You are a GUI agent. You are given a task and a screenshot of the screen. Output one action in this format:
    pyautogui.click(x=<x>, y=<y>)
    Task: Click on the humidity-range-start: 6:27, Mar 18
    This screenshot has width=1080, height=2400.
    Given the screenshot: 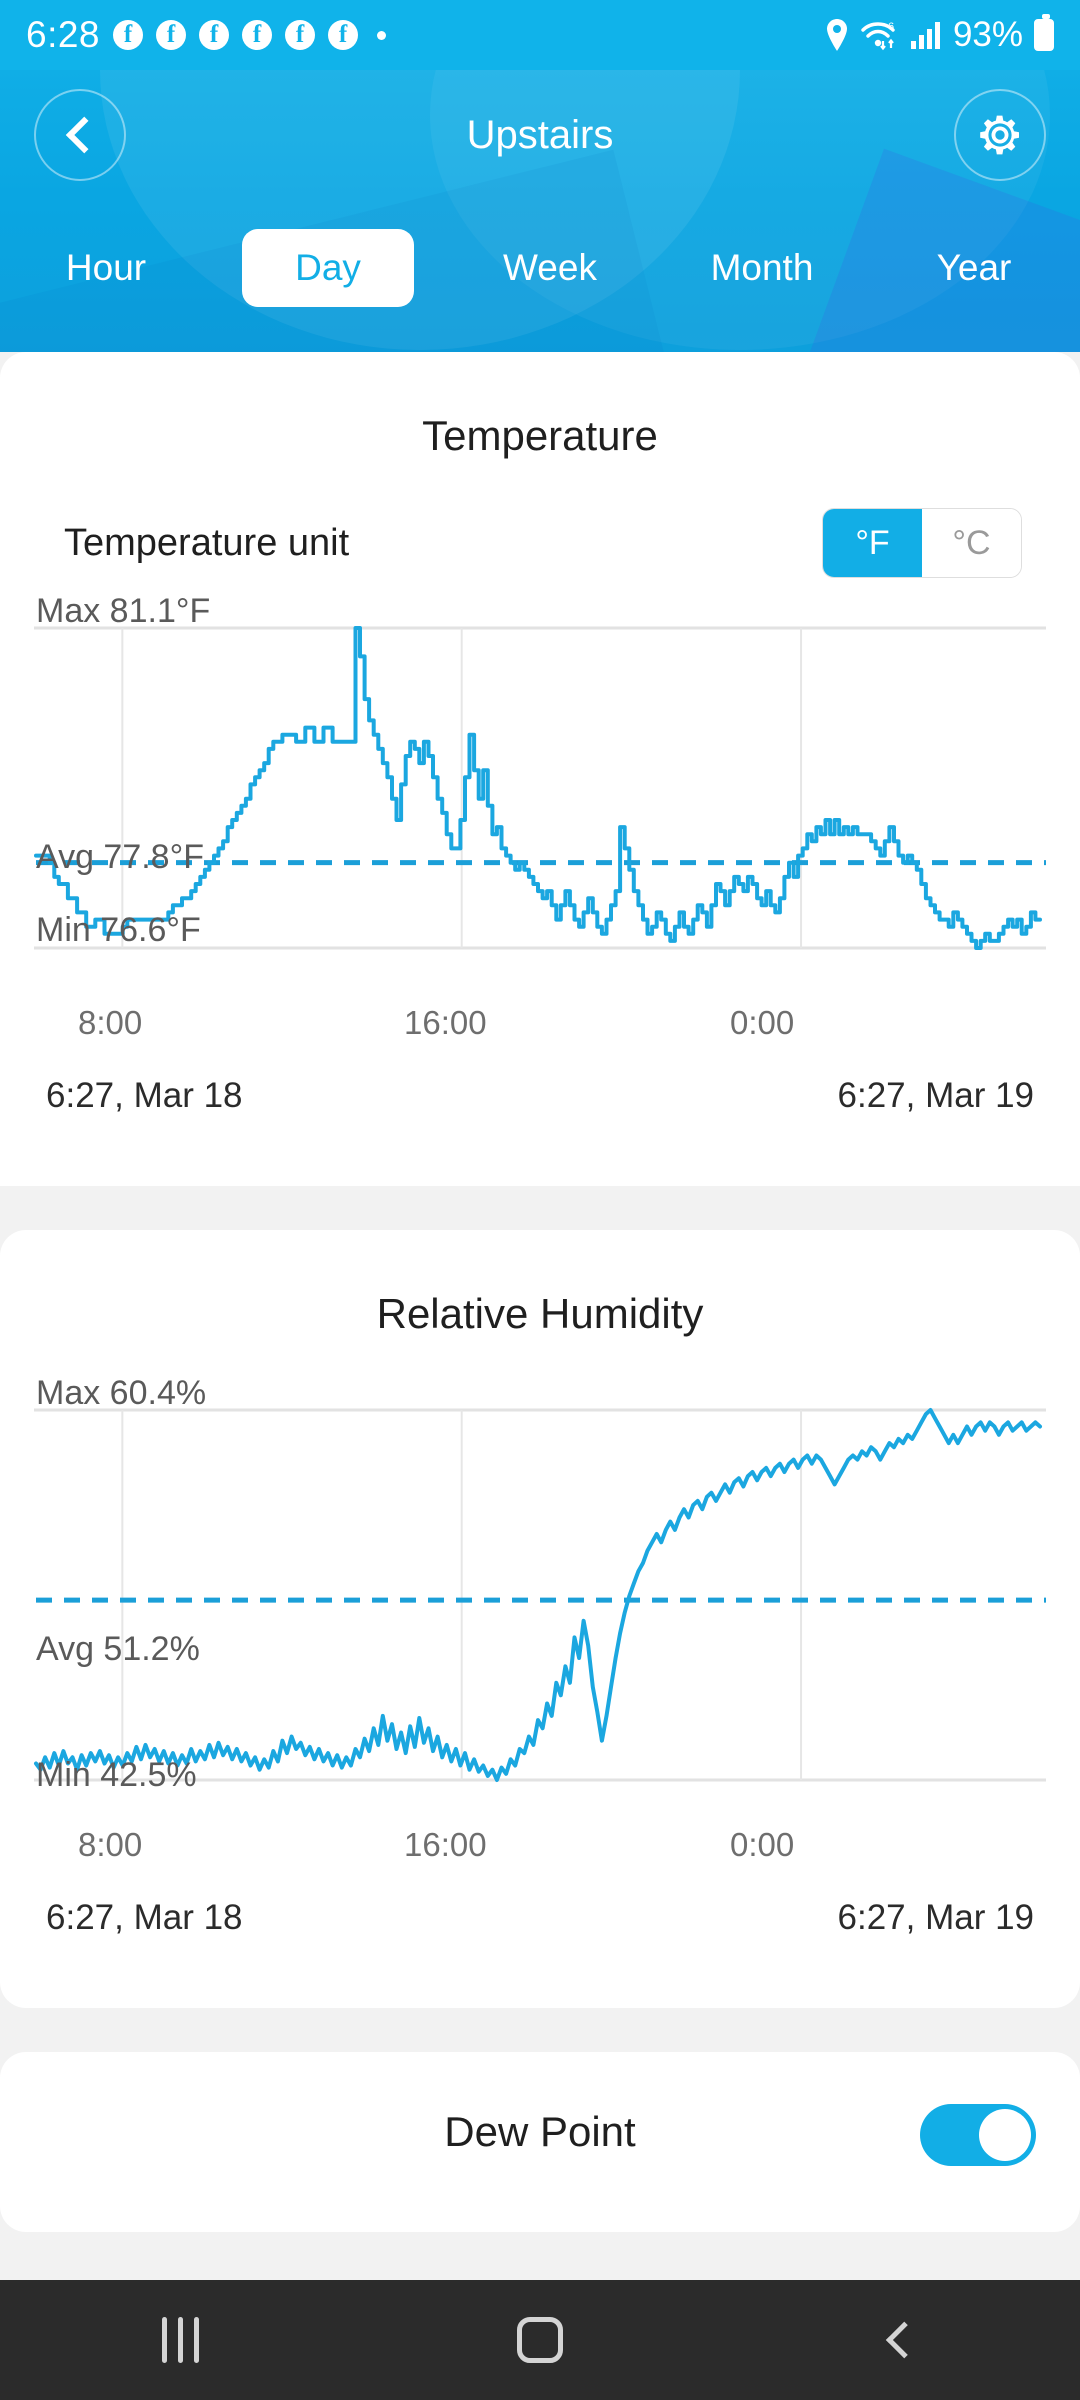 What is the action you would take?
    pyautogui.click(x=144, y=1917)
    